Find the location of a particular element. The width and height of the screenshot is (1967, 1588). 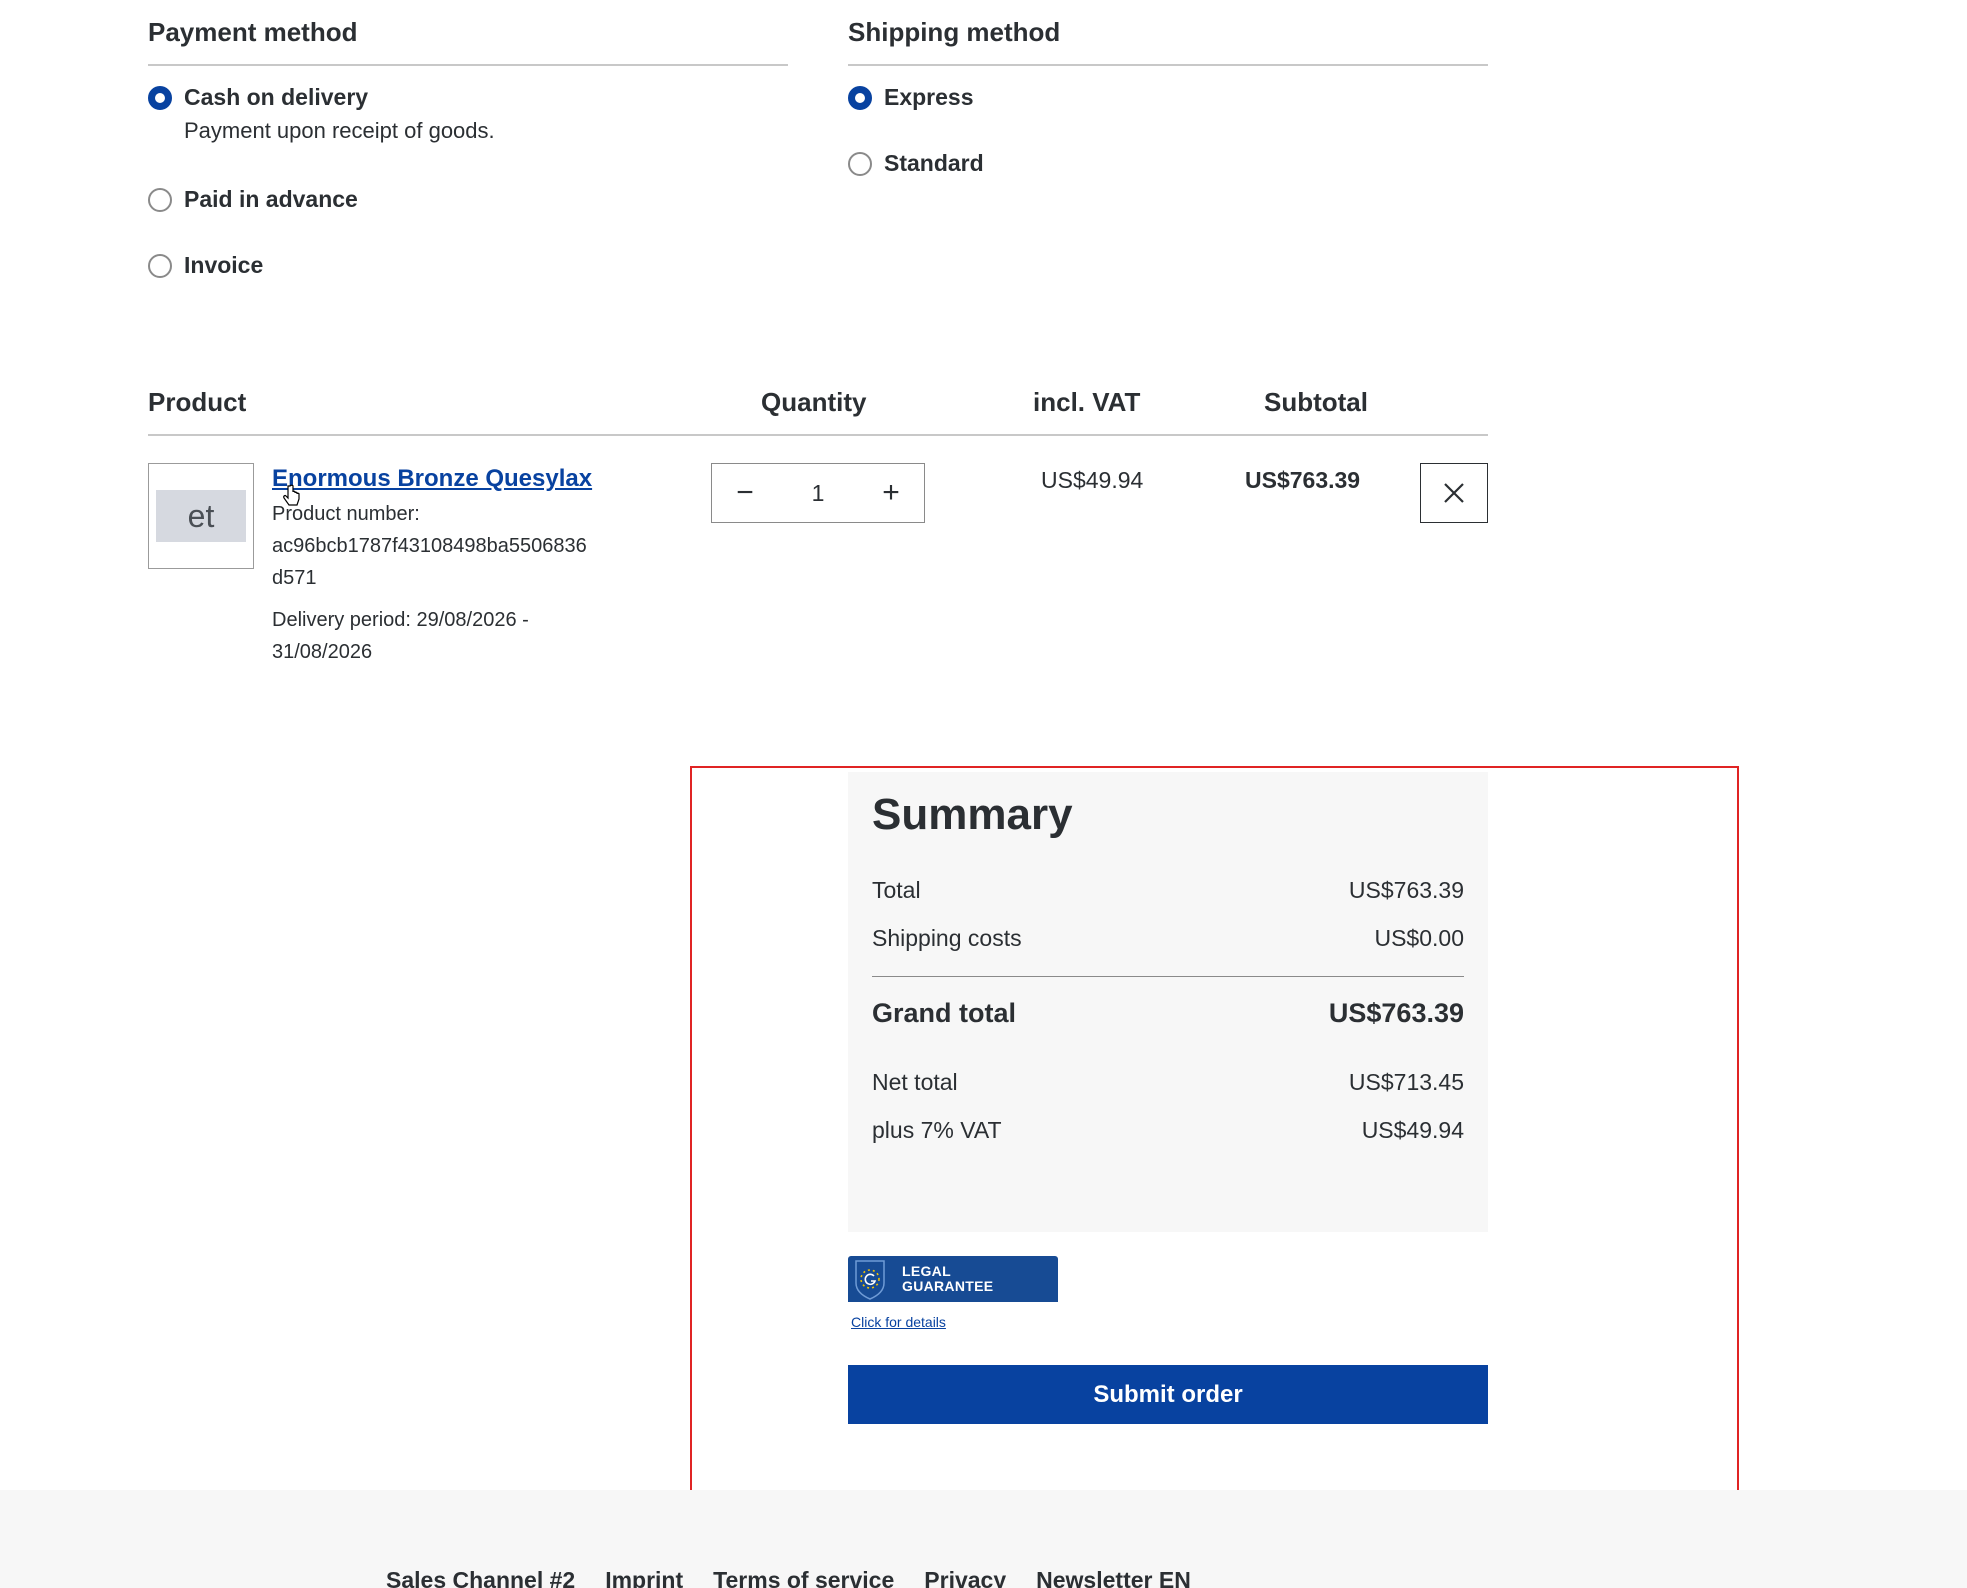

close-icon is located at coordinates (1454, 493).